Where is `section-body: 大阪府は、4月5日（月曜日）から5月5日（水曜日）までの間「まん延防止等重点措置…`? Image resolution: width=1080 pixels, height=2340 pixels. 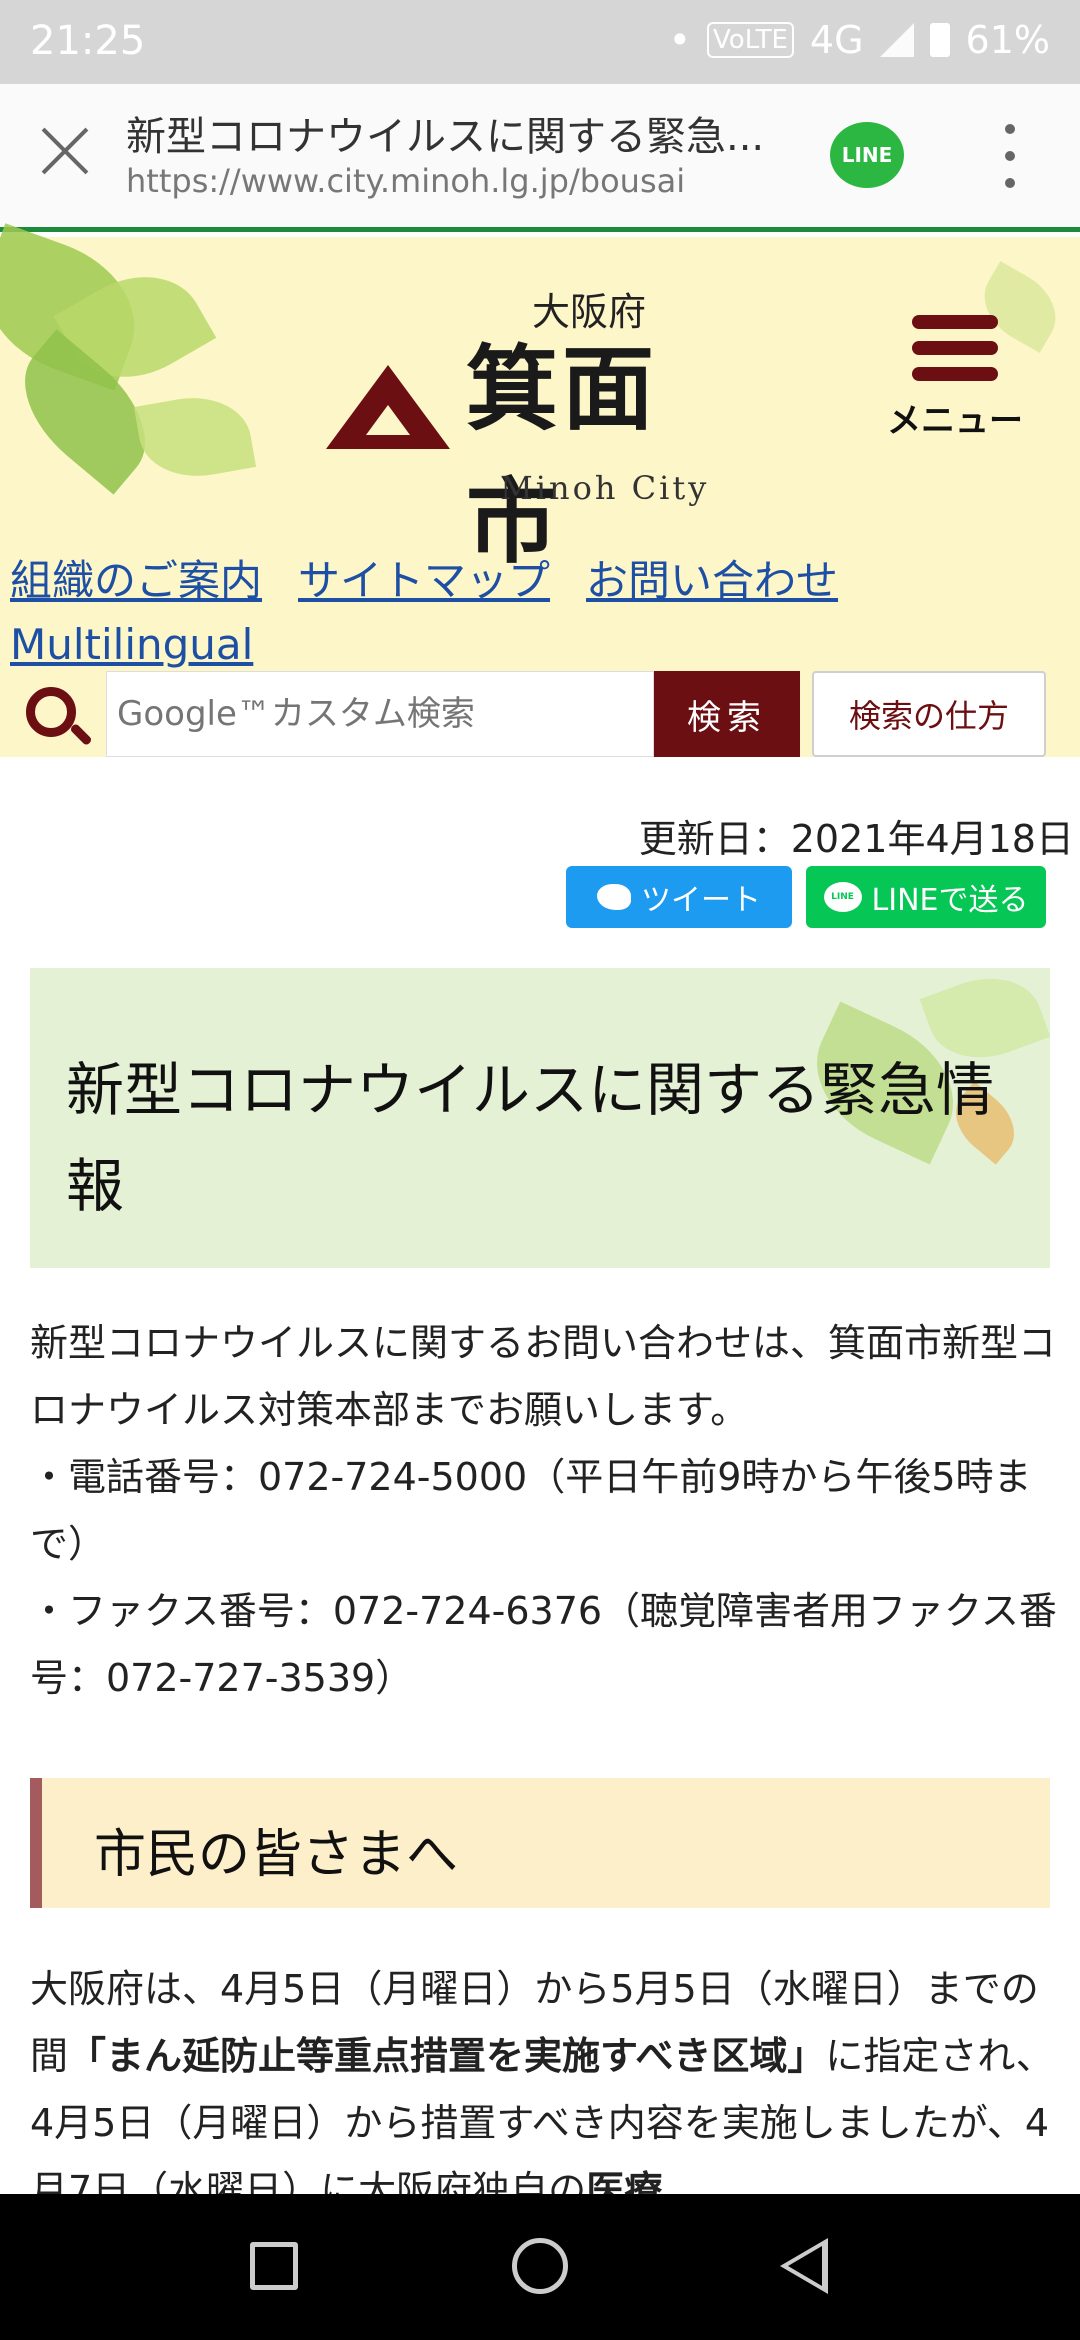 section-body: 大阪府は、4月5日（月曜日）から5月5日（水曜日）までの間「まん延防止等重点措置… is located at coordinates (545, 2075).